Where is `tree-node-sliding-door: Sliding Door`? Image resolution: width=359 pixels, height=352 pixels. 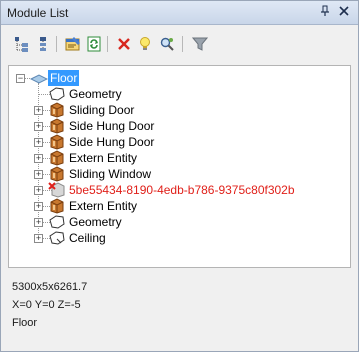
tree-node-sliding-door: Sliding Door is located at coordinates (101, 110).